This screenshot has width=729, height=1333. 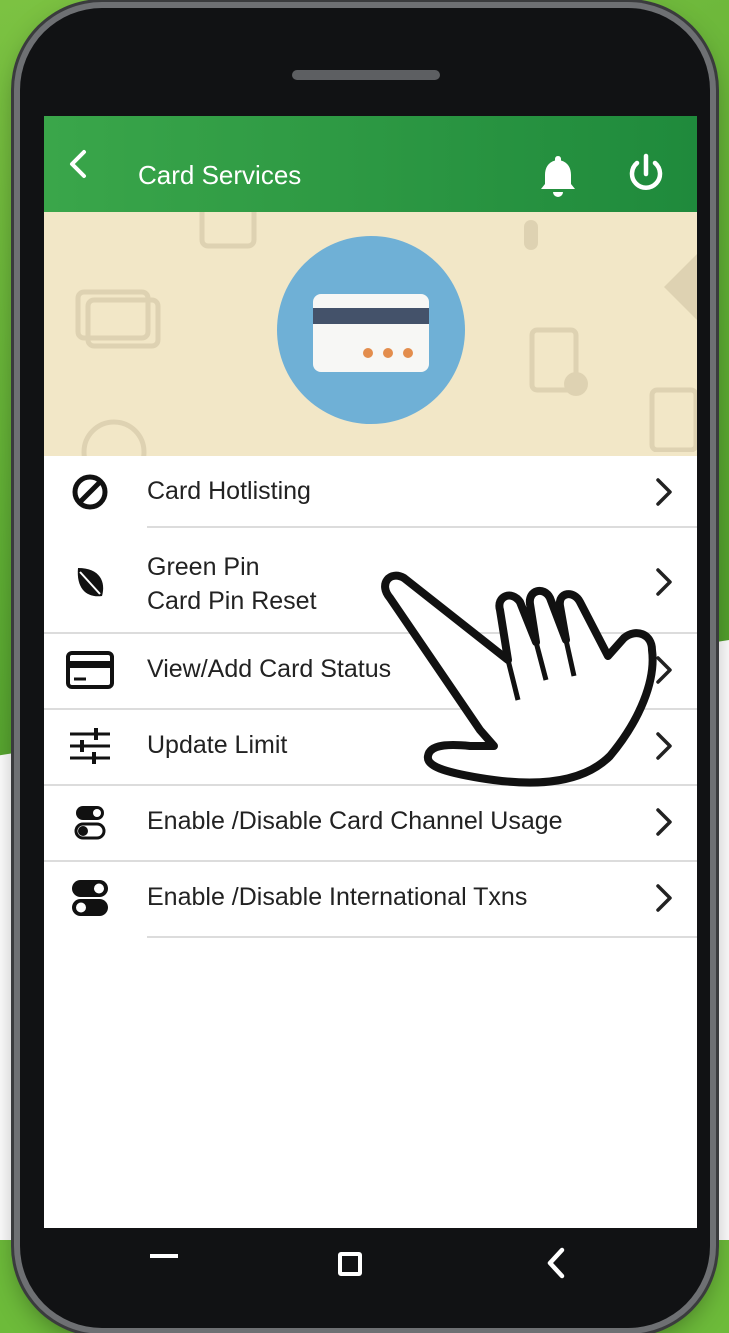 What do you see at coordinates (90, 492) in the screenshot?
I see `block-icon` at bounding box center [90, 492].